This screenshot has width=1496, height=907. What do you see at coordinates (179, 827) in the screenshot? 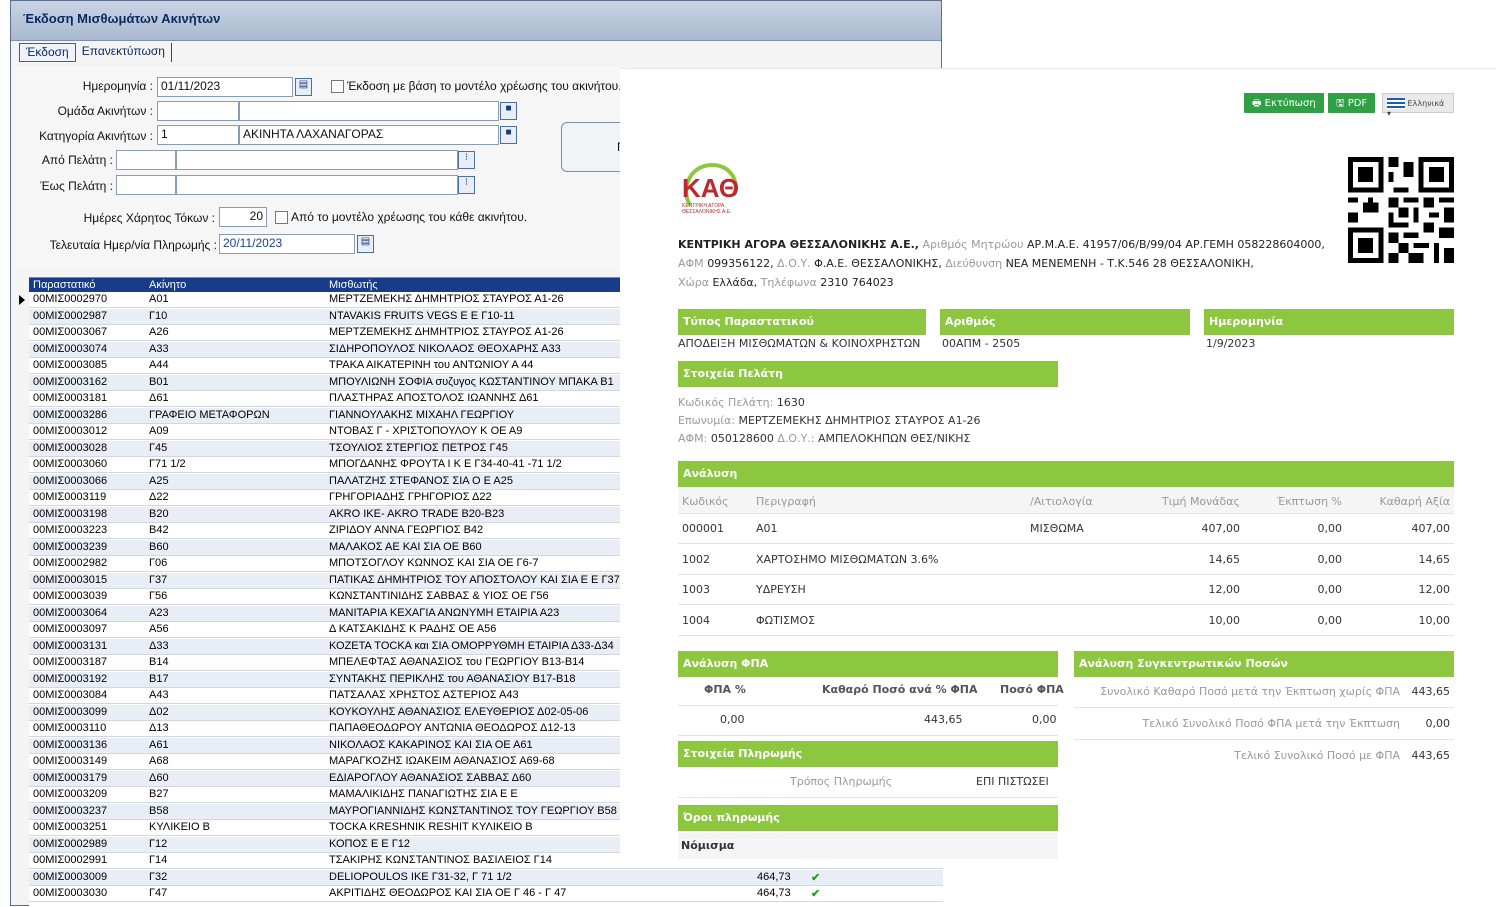
I see `table-cell: ΚΥΛΙΚΕΙΟ Β` at bounding box center [179, 827].